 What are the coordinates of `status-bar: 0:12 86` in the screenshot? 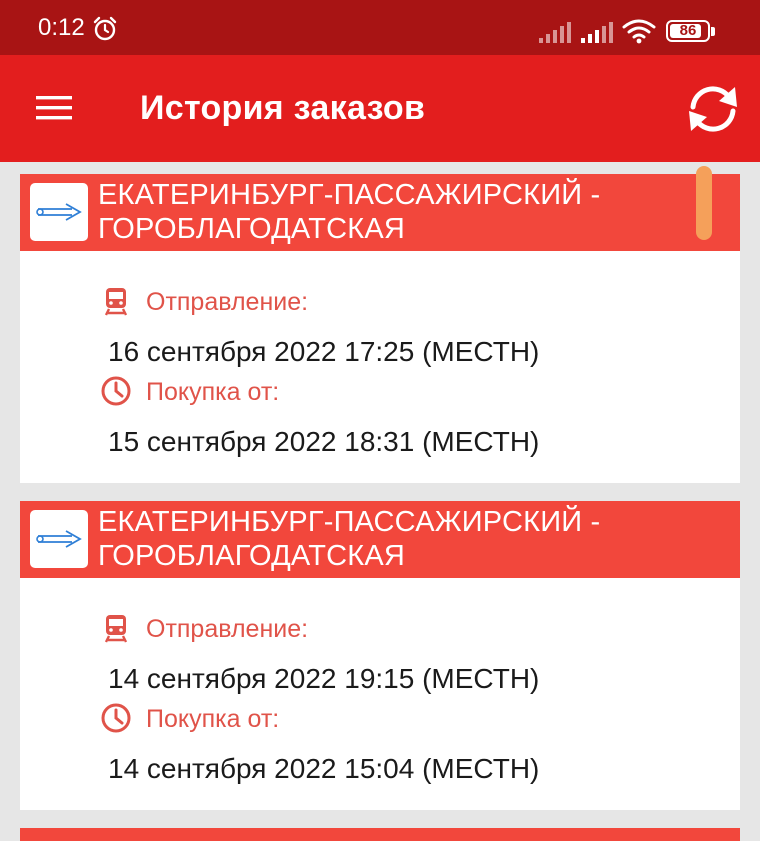 It's located at (380, 27).